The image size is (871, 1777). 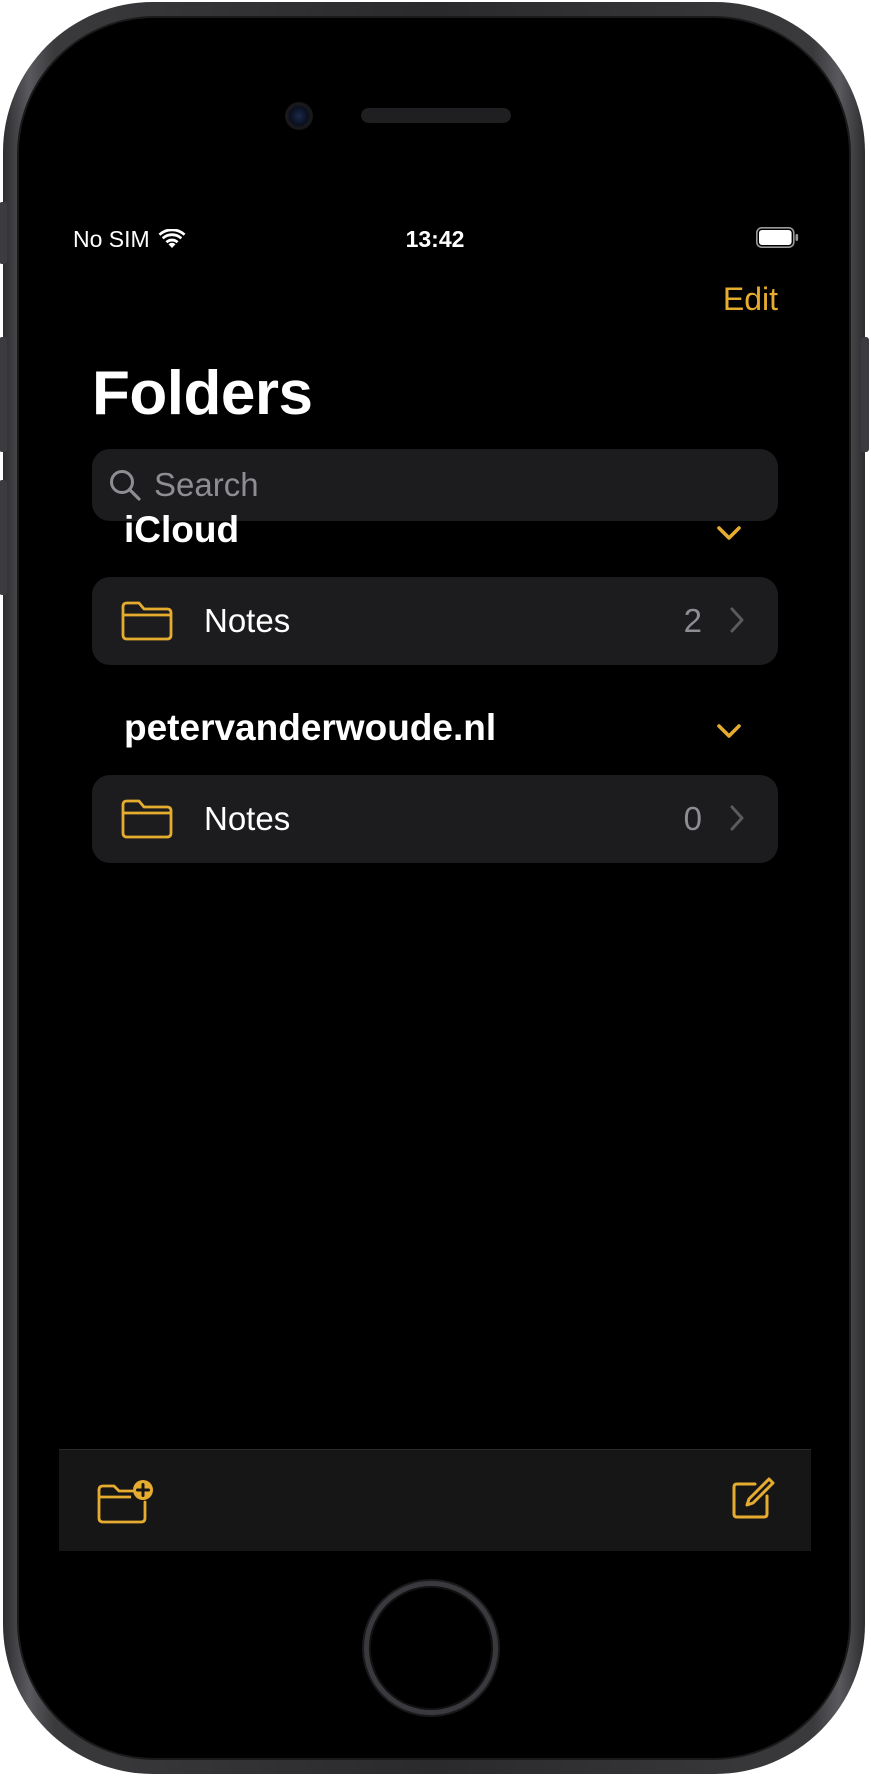 I want to click on section-header-icloud: iCloud, so click(x=434, y=534).